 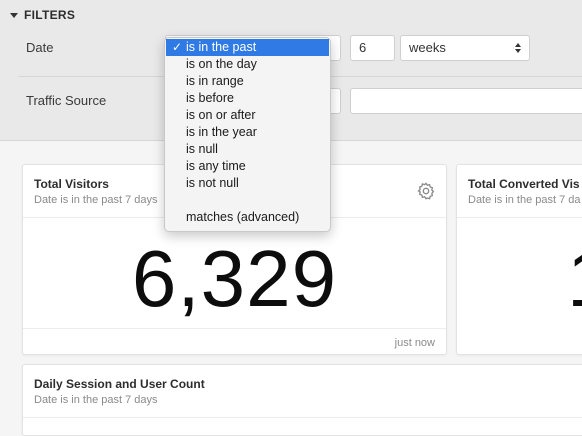 What do you see at coordinates (14, 15) in the screenshot?
I see `caret-down-icon` at bounding box center [14, 15].